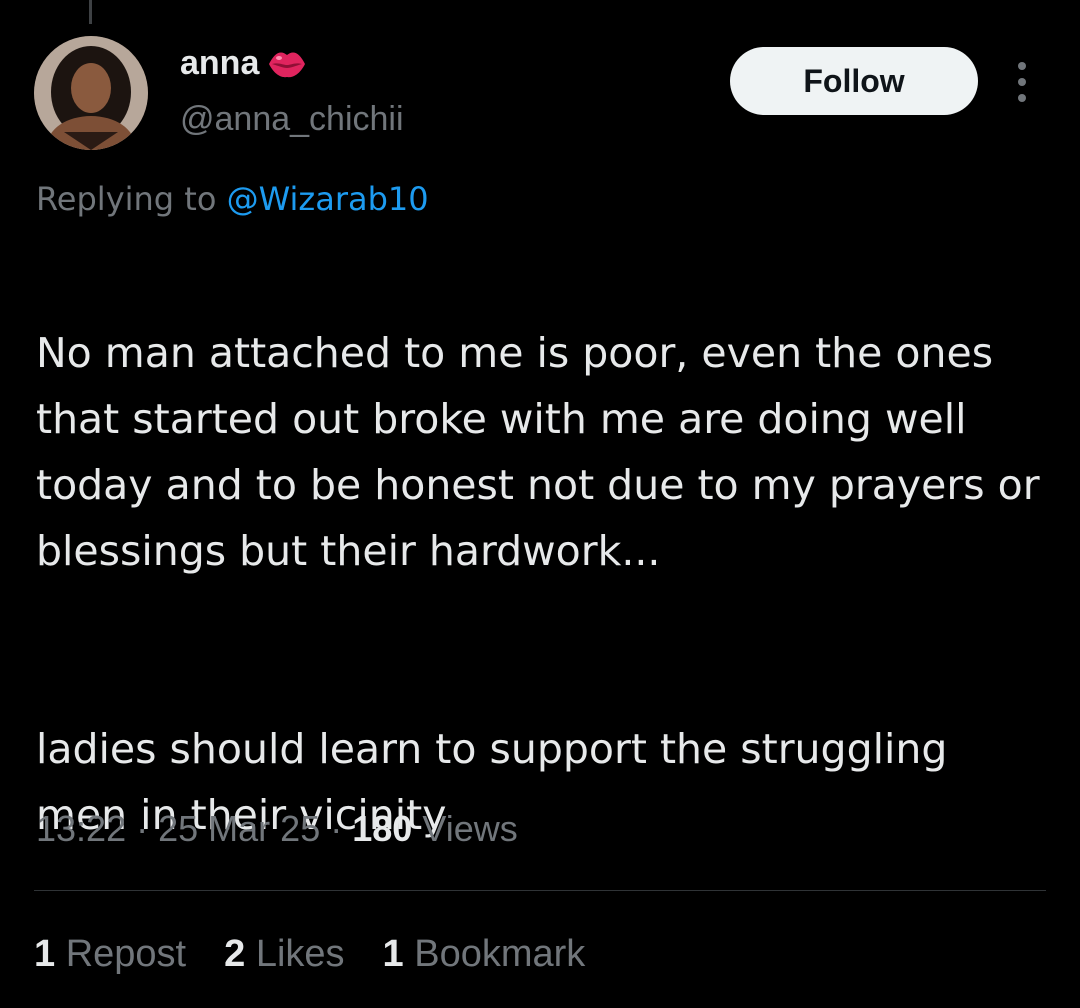 The image size is (1080, 1008). I want to click on reposts-label: Repost, so click(126, 954).